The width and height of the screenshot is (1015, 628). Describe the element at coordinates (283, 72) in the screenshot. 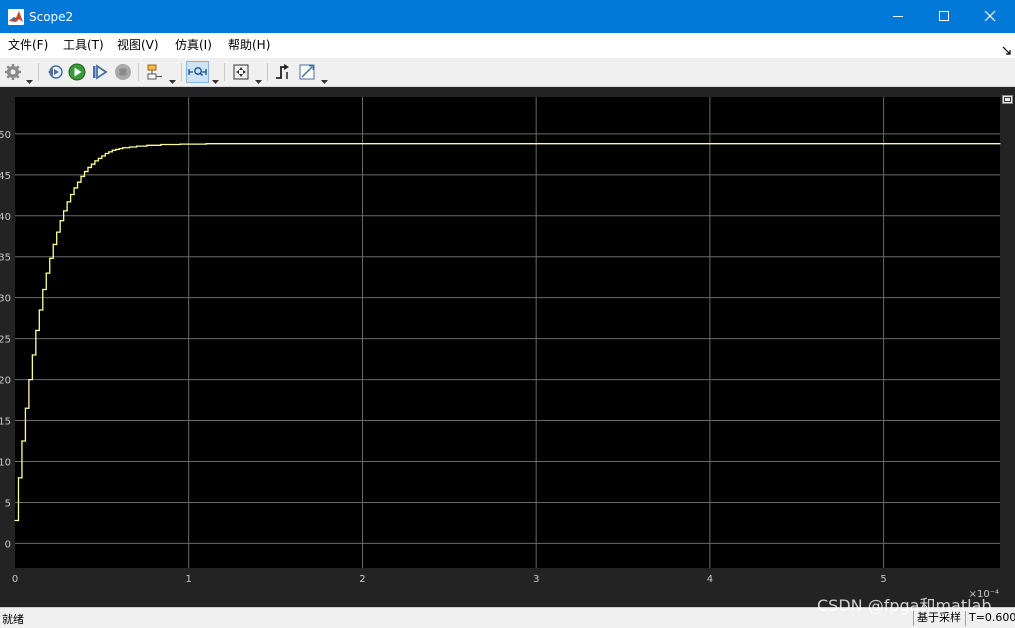

I see `triggers-icon` at that location.